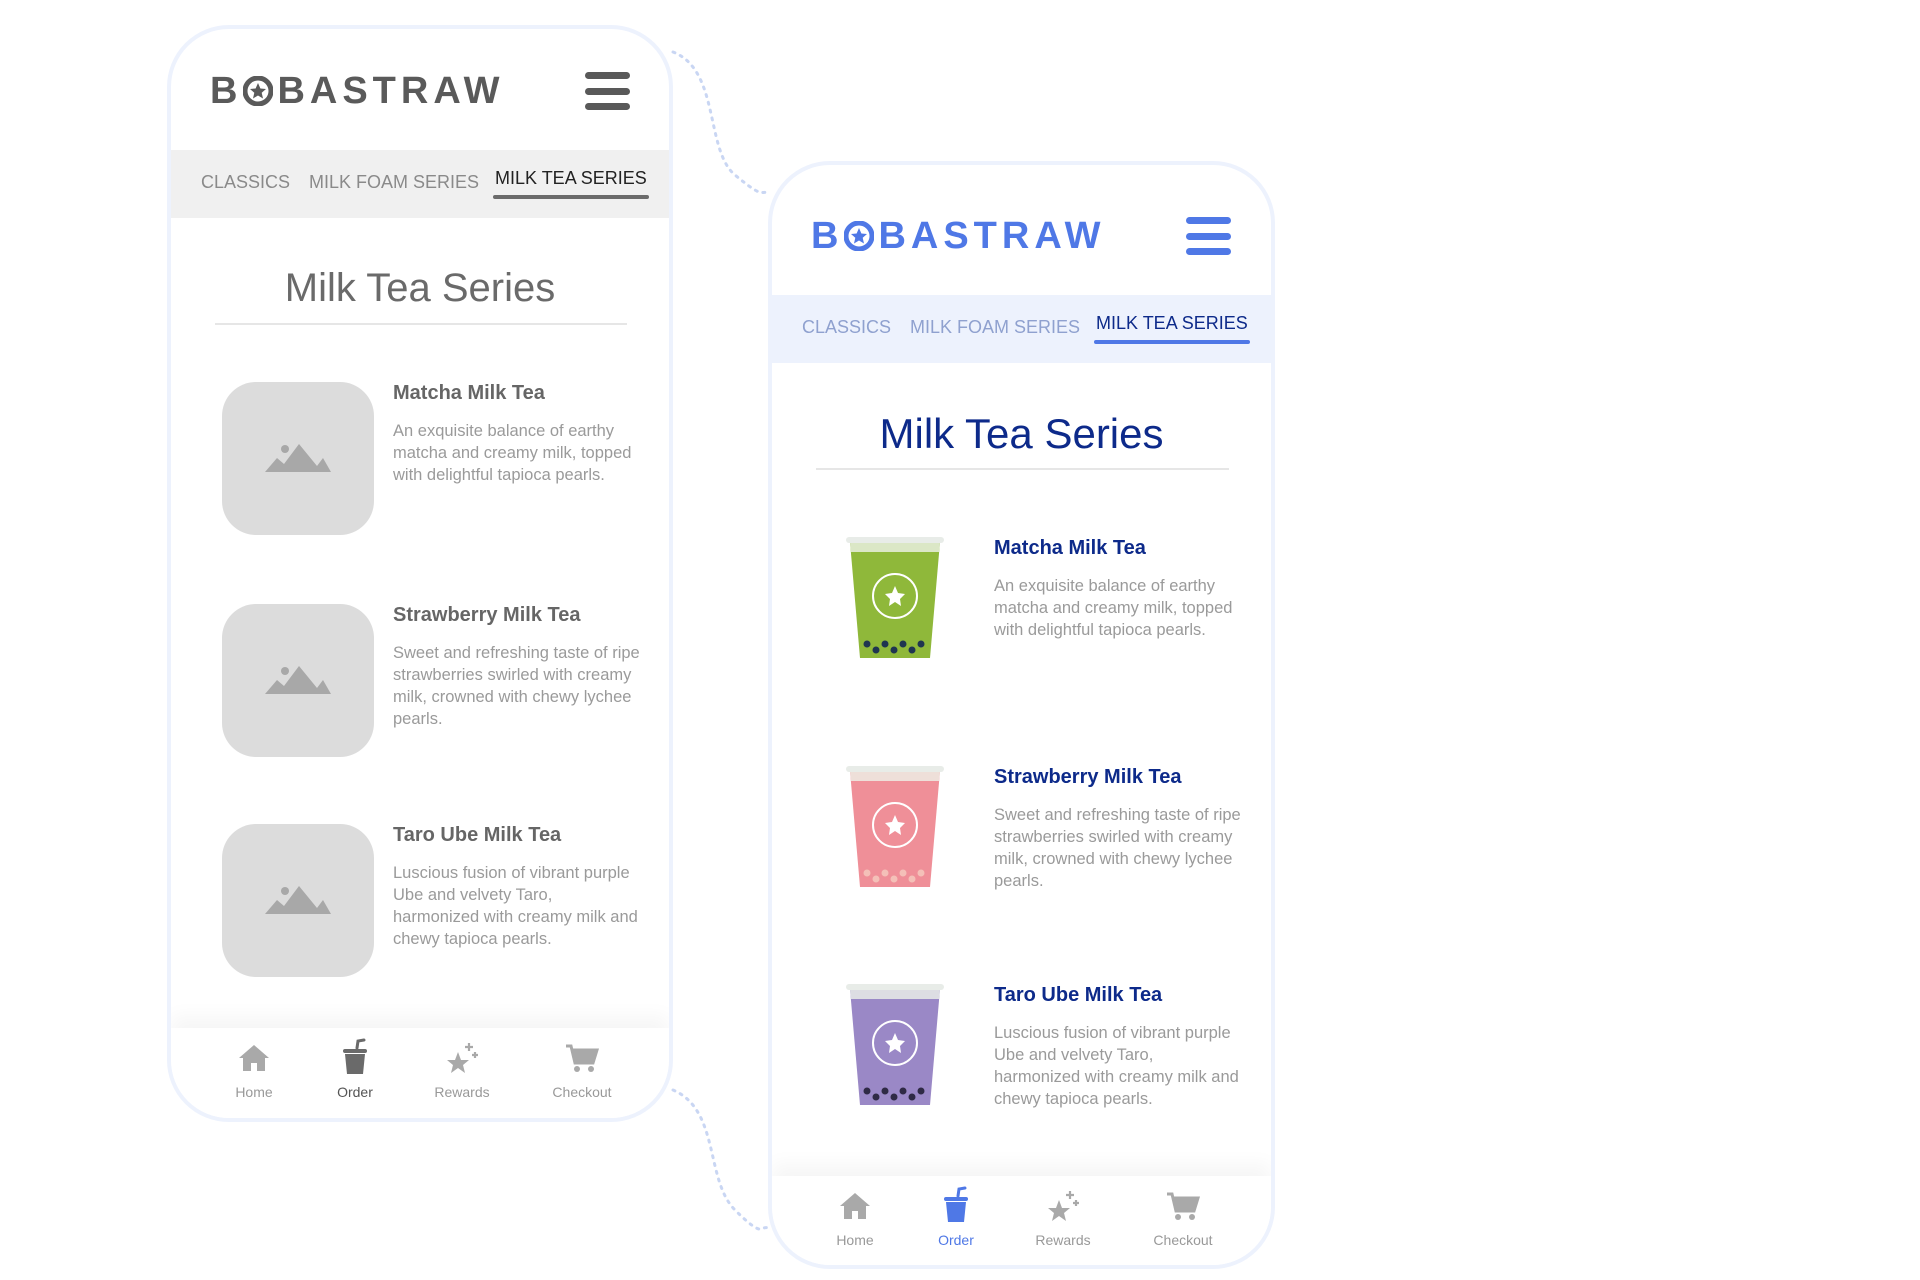 This screenshot has width=1920, height=1280. I want to click on connector-bottom, so click(720, 1159).